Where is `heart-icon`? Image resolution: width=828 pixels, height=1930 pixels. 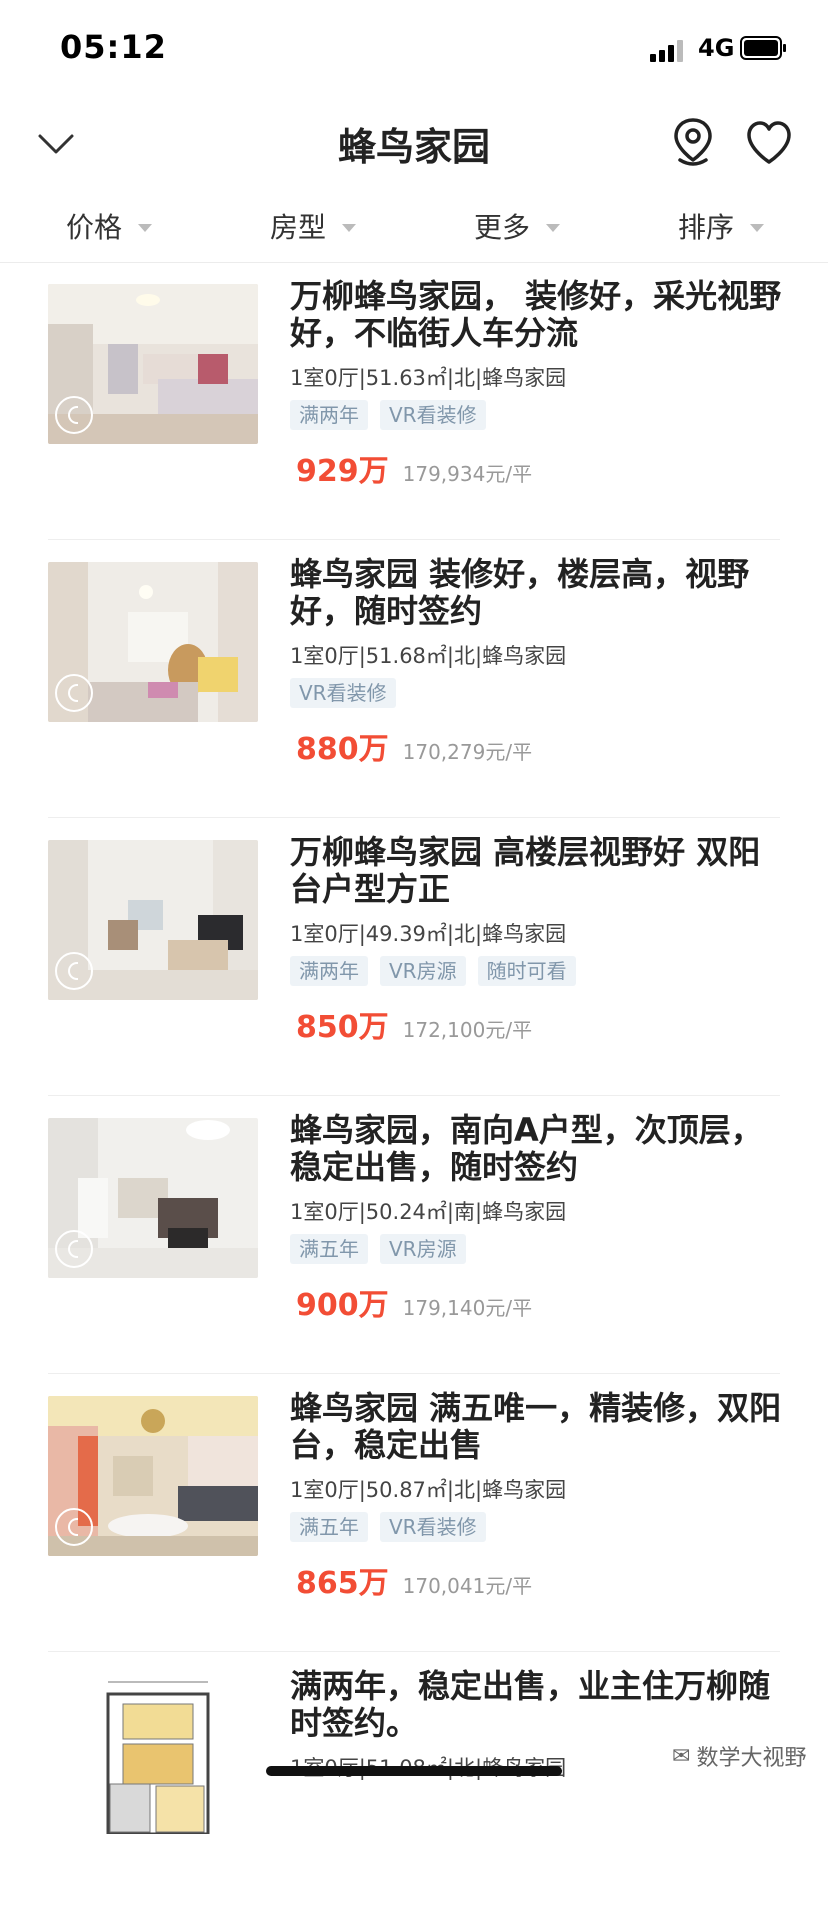
heart-icon is located at coordinates (769, 143).